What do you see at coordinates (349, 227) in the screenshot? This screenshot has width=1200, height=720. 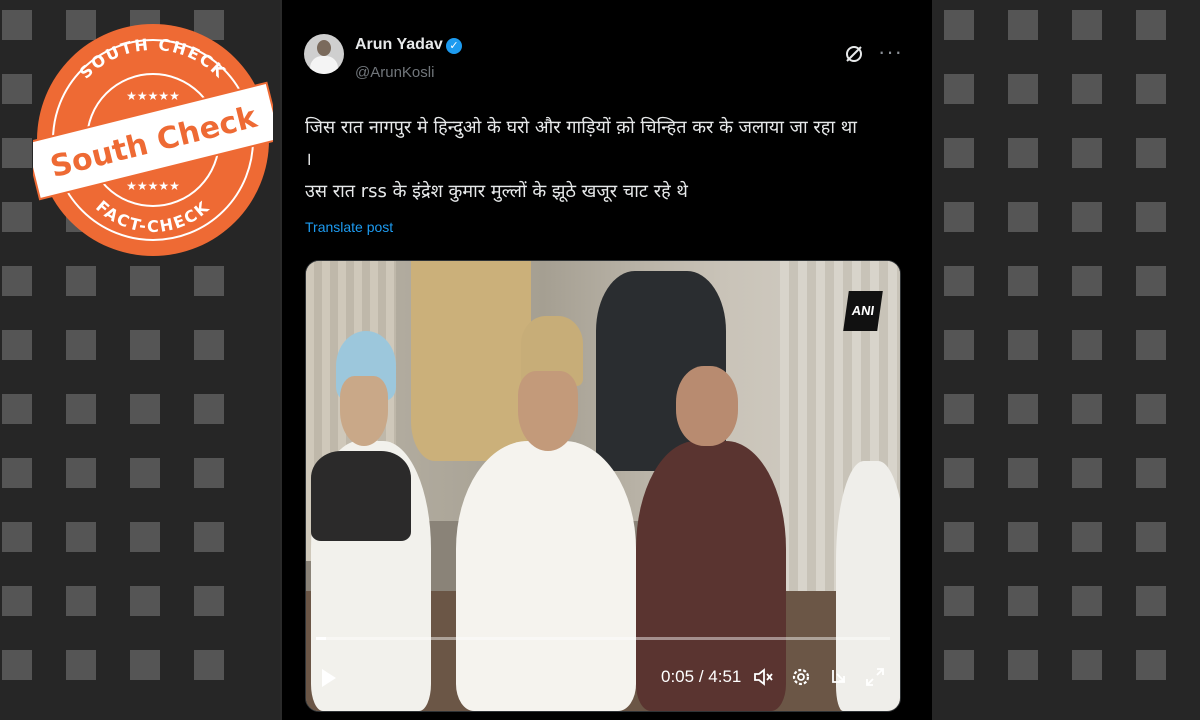 I see `translate-post-link: Translate post` at bounding box center [349, 227].